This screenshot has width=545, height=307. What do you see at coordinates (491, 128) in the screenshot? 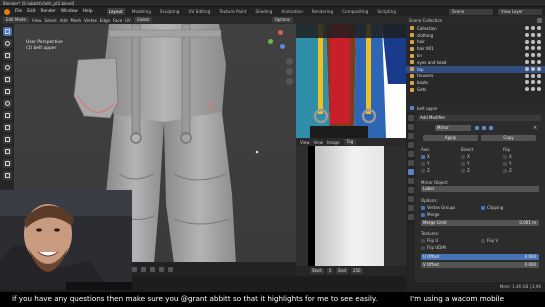
I see `render-toggle-icon` at bounding box center [491, 128].